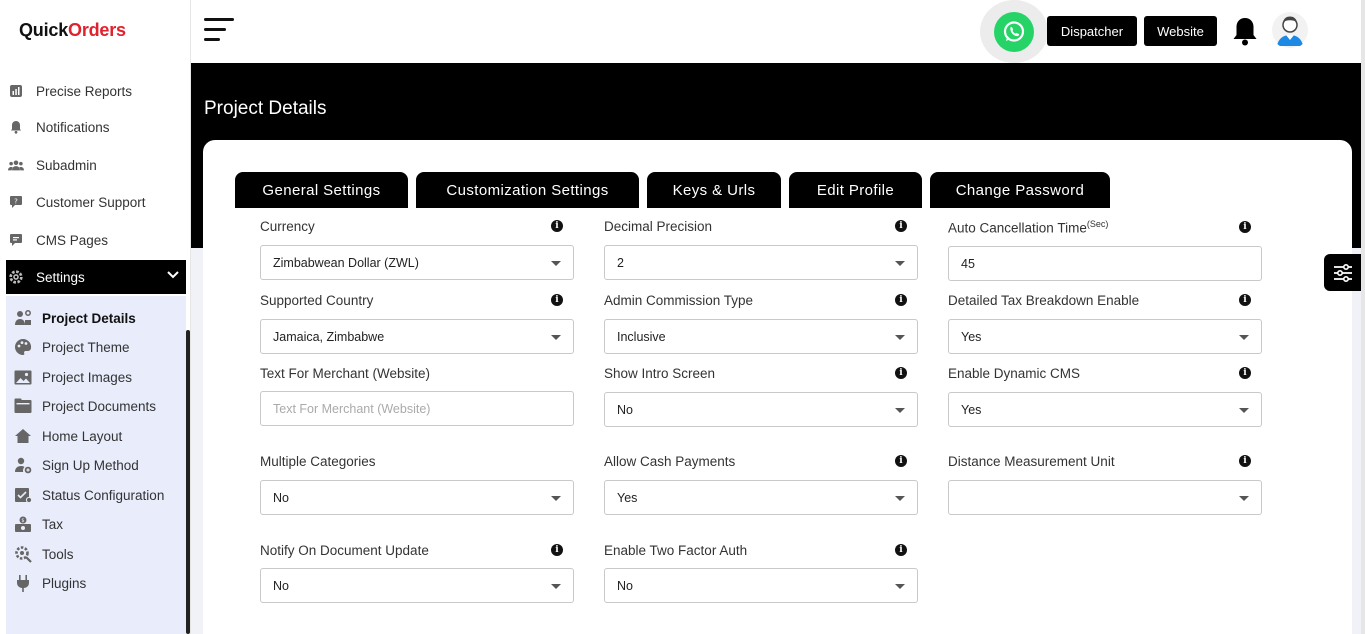 This screenshot has width=1365, height=634. I want to click on users-icon, so click(16, 165).